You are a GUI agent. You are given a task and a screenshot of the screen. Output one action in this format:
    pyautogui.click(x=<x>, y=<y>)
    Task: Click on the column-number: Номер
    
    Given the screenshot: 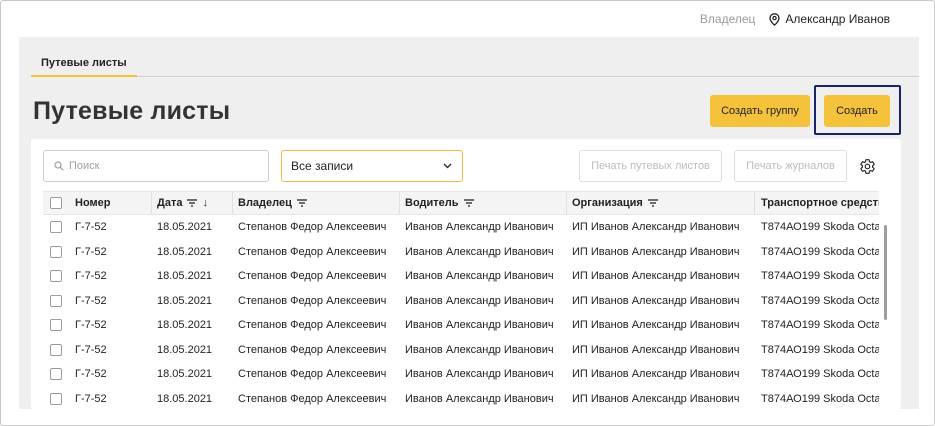 What is the action you would take?
    pyautogui.click(x=93, y=203)
    